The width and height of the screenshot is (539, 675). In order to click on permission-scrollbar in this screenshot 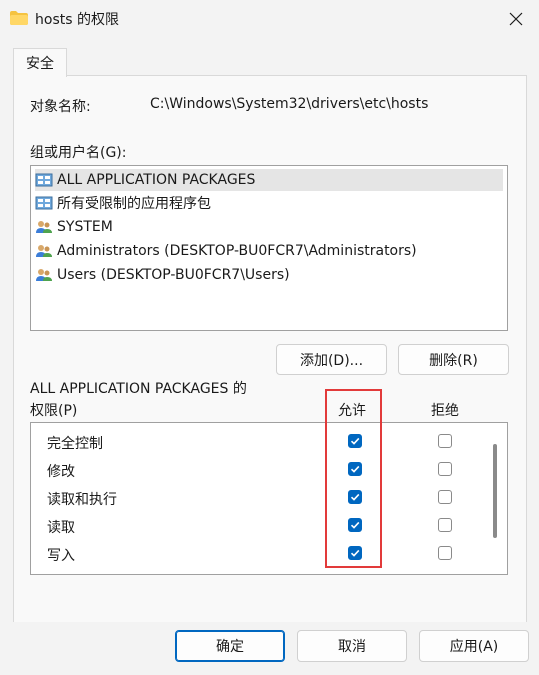, I will do `click(495, 491)`.